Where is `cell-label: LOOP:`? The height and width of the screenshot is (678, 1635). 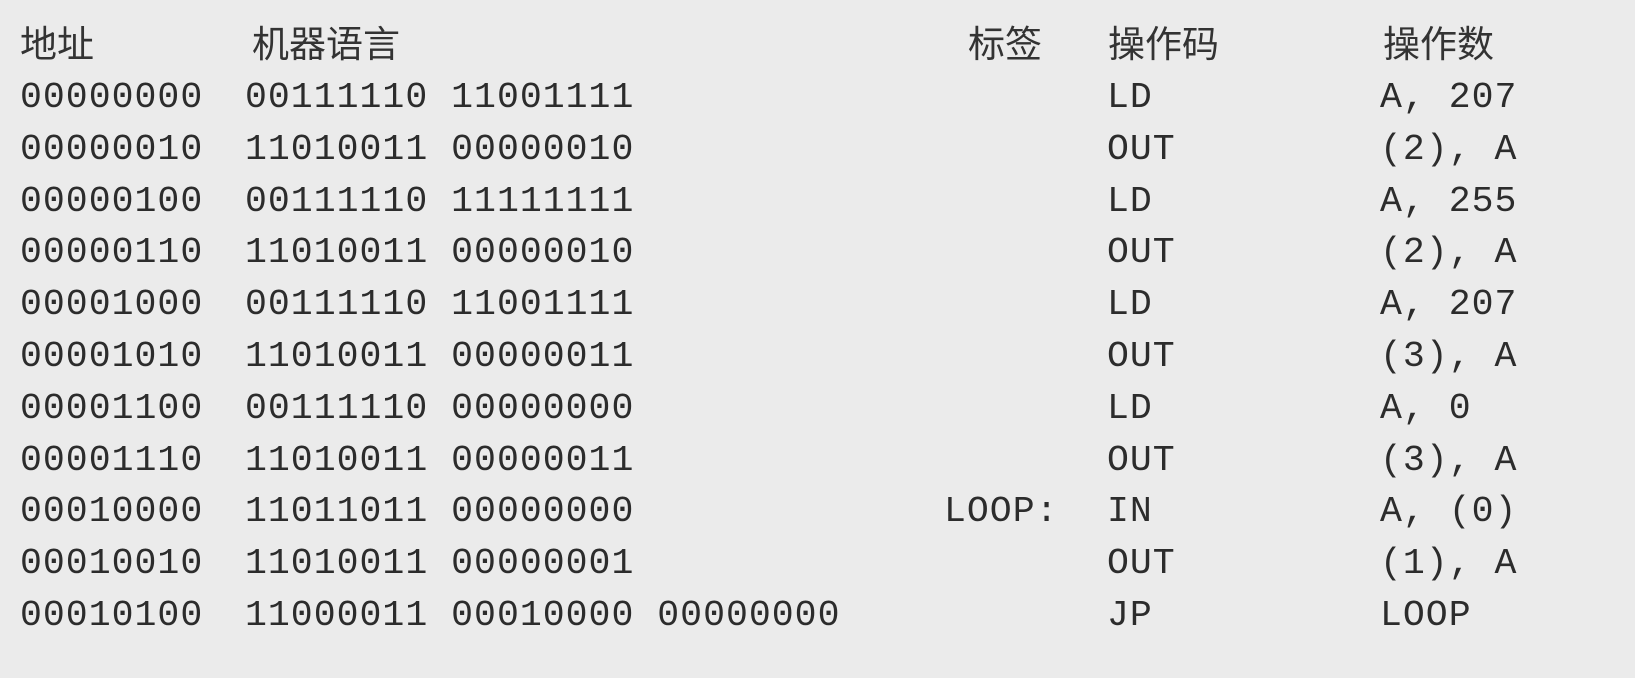
cell-label: LOOP: is located at coordinates (1001, 511).